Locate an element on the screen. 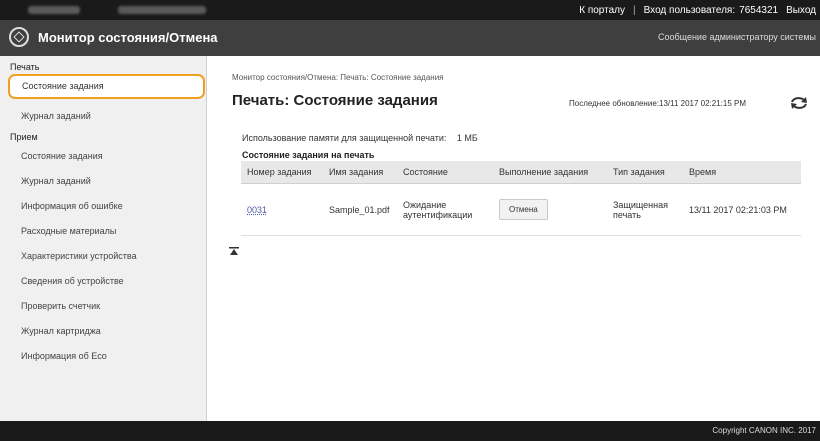 Image resolution: width=820 pixels, height=441 pixels. job-name-cell: Sample_01.pdf is located at coordinates (360, 209).